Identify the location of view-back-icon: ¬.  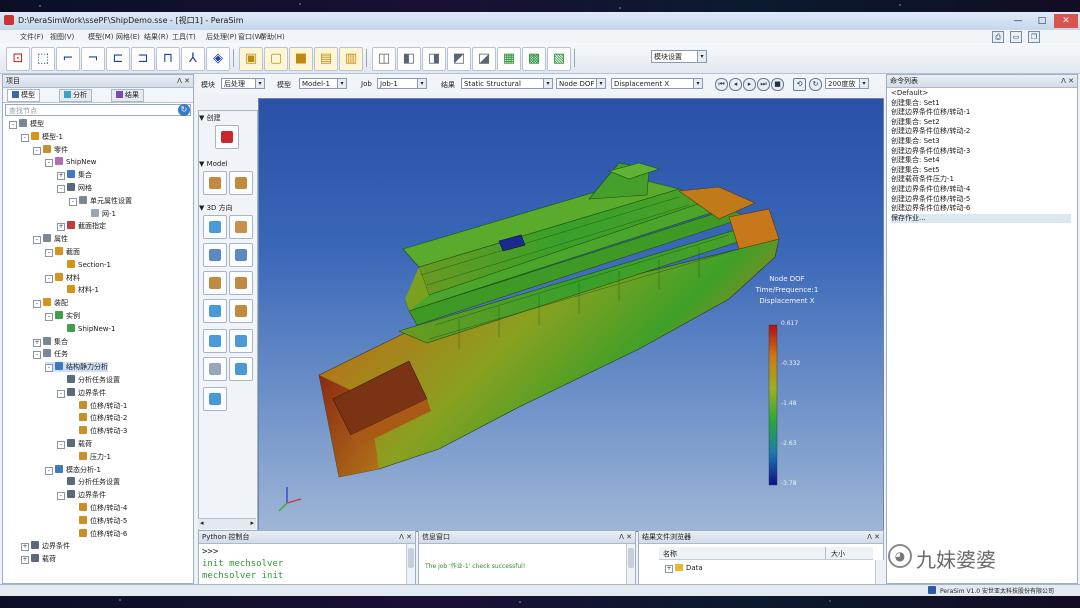
(93, 59).